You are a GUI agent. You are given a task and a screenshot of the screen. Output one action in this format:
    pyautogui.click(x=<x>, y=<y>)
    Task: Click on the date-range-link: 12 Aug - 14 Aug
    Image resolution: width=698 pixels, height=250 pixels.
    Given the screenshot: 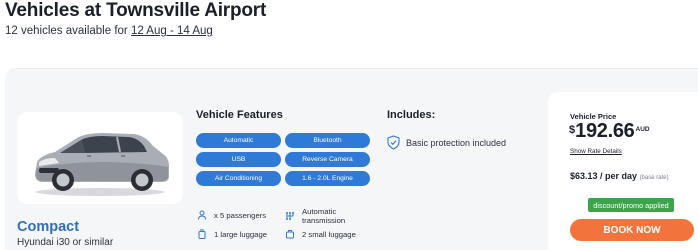 What is the action you would take?
    pyautogui.click(x=172, y=31)
    